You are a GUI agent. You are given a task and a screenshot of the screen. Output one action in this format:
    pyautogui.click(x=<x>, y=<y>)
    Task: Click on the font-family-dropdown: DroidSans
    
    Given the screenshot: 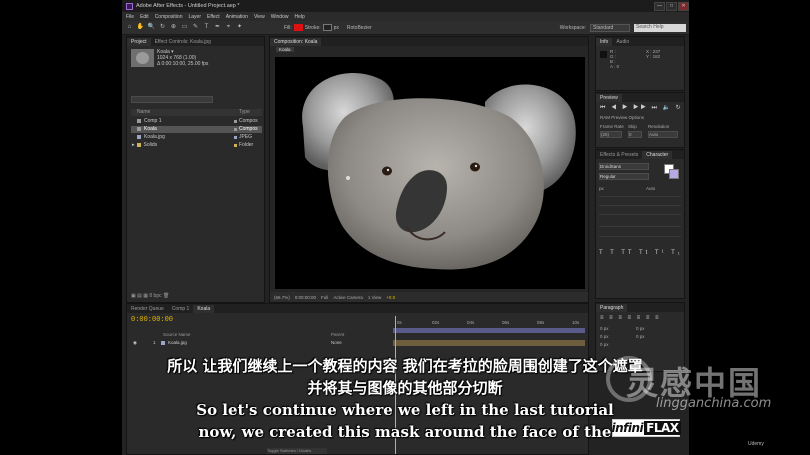 What is the action you would take?
    pyautogui.click(x=624, y=166)
    